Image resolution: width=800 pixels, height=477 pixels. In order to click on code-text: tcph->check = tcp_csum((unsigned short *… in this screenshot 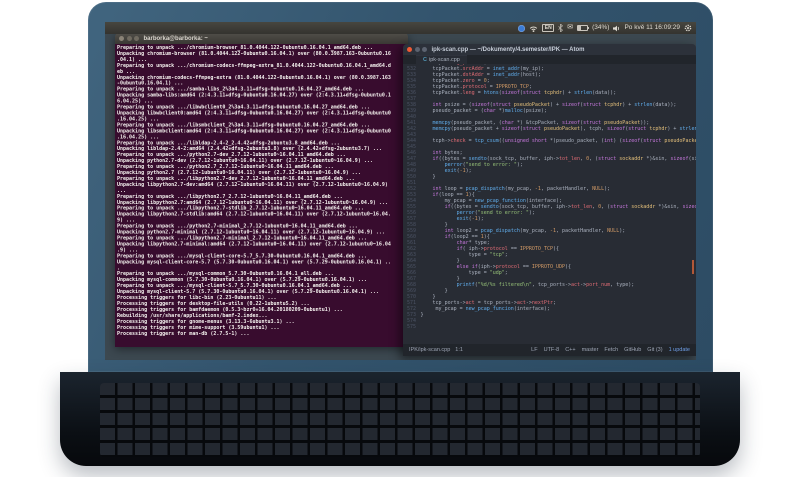, I will do `click(558, 141)`.